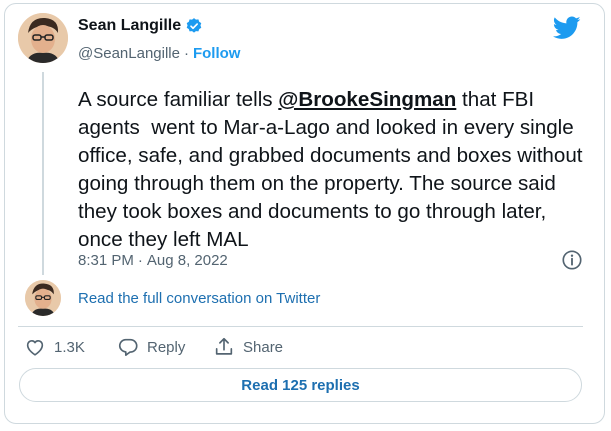 The height and width of the screenshot is (431, 611). What do you see at coordinates (300, 326) in the screenshot?
I see `divider` at bounding box center [300, 326].